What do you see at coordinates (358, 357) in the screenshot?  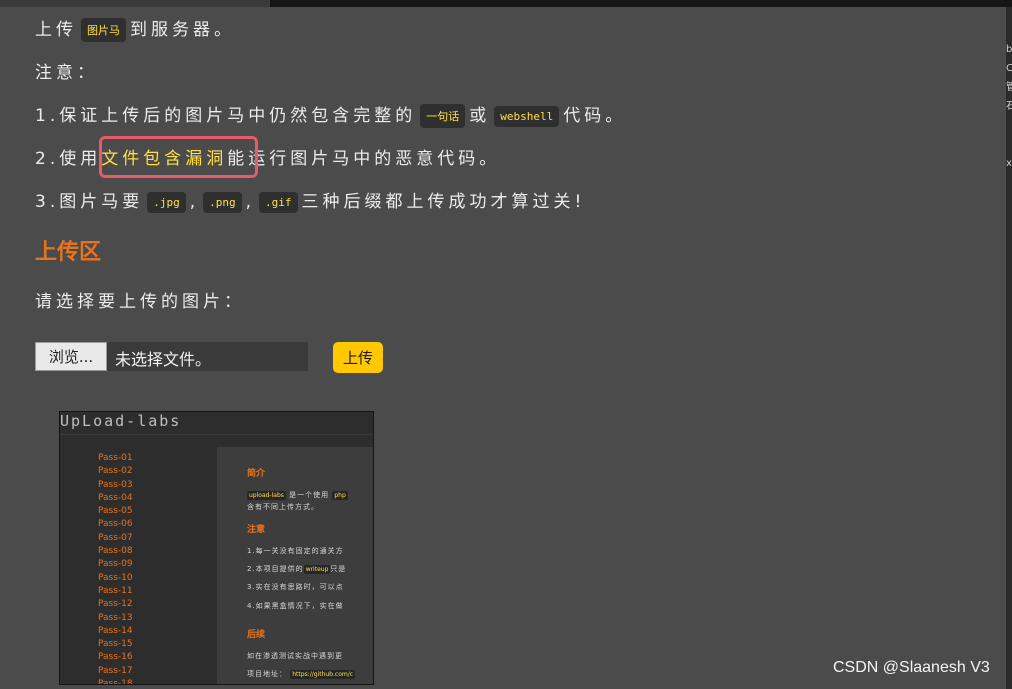 I see `upload-button: 上传` at bounding box center [358, 357].